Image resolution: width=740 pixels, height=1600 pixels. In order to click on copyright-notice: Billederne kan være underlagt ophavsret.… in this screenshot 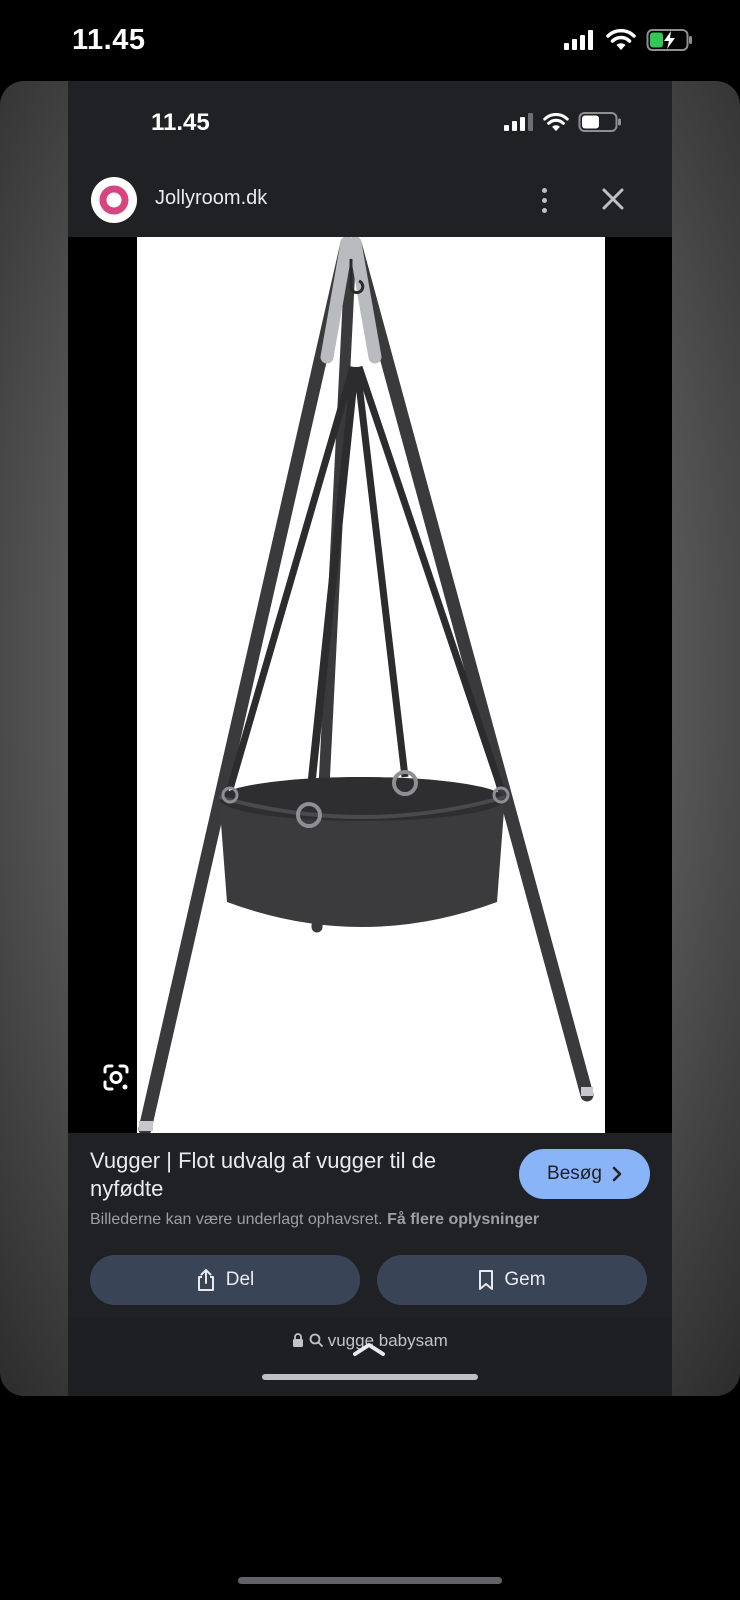, I will do `click(314, 1220)`.